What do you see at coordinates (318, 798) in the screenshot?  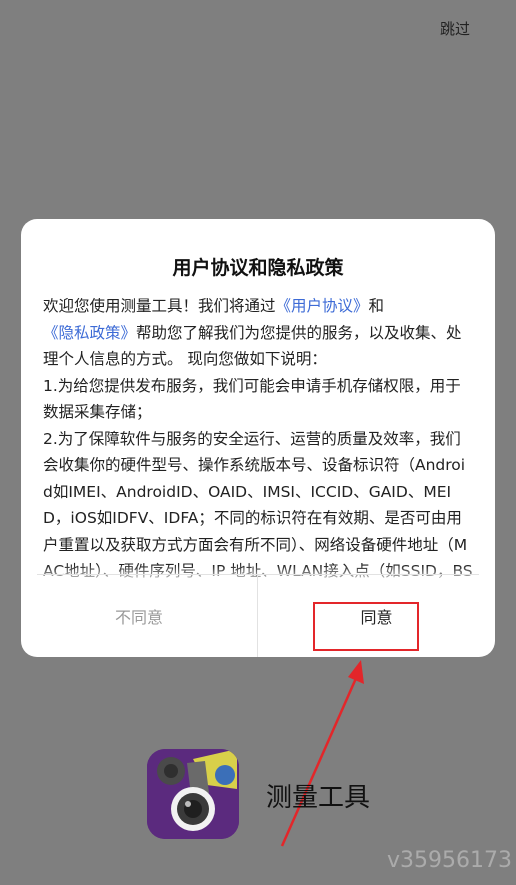 I see `app-name: 测量工具` at bounding box center [318, 798].